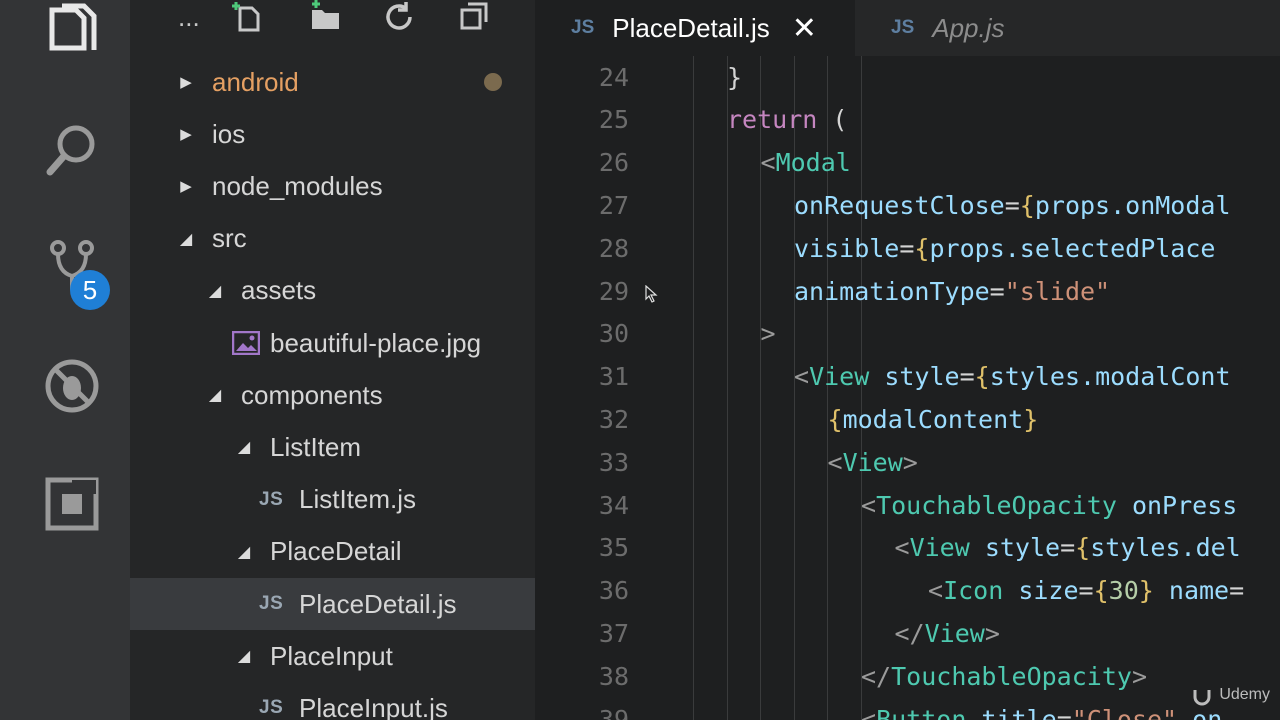 This screenshot has height=720, width=1280. Describe the element at coordinates (613, 248) in the screenshot. I see `line-number: 28` at that location.